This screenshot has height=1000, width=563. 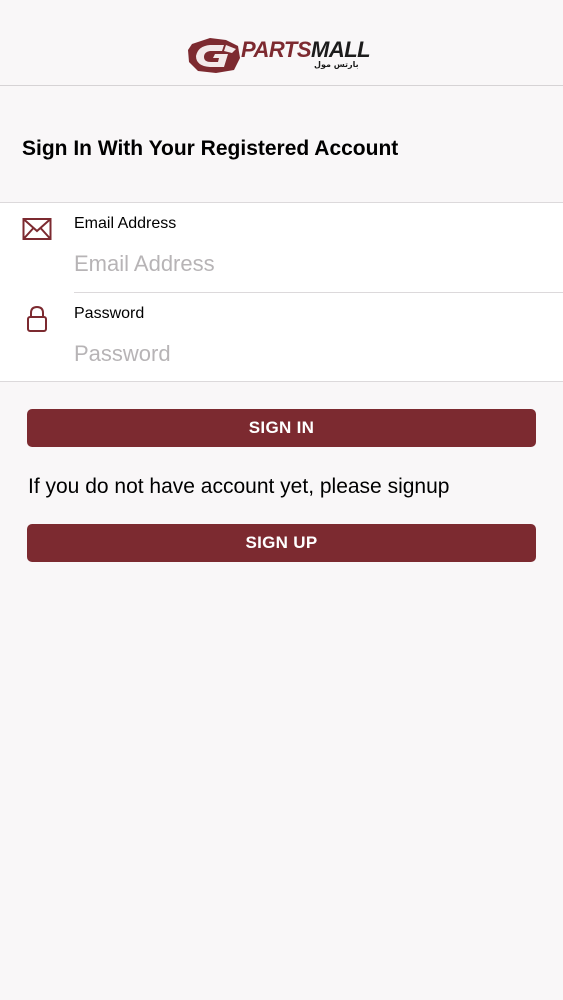 I want to click on email-input, so click(x=309, y=264).